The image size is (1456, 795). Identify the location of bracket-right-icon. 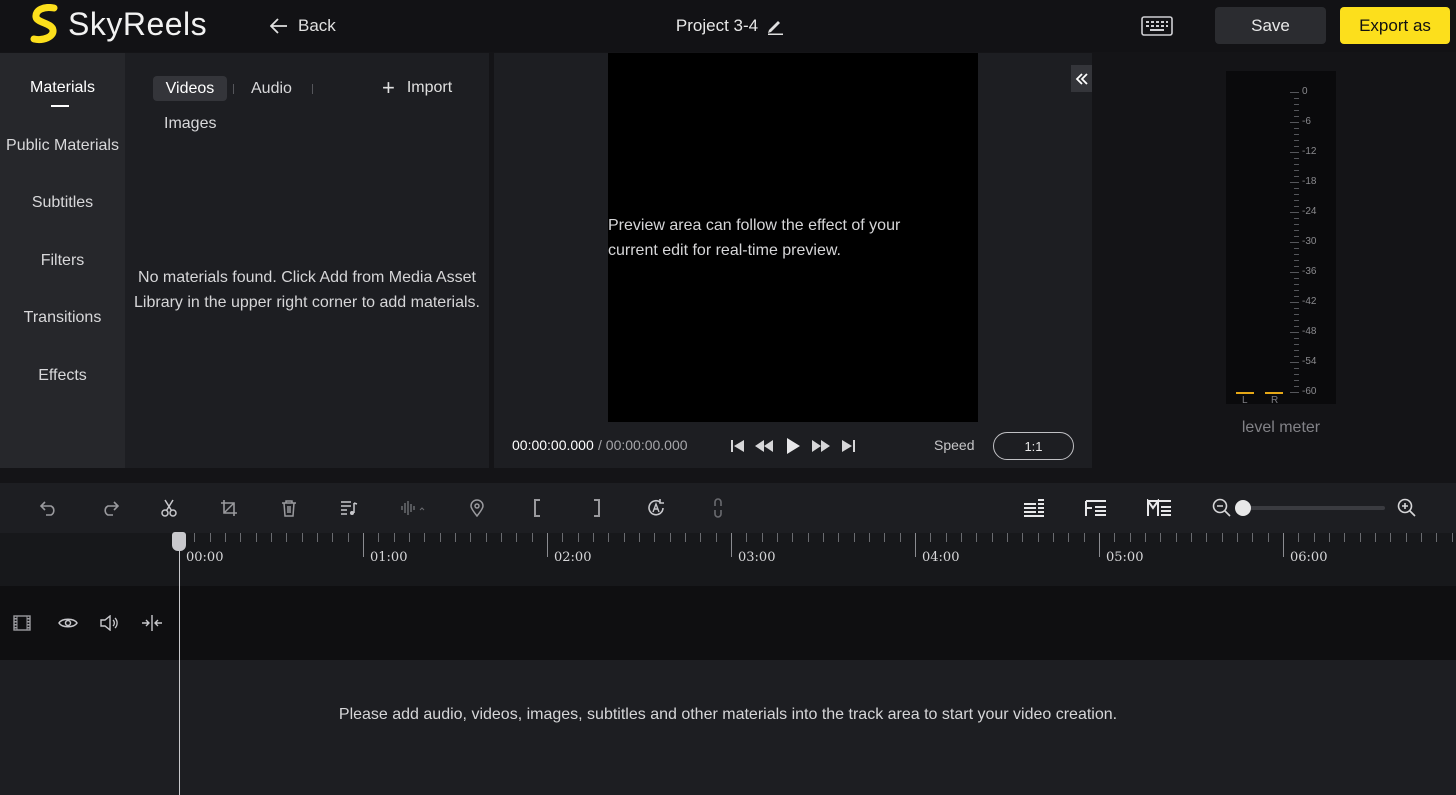
(597, 508).